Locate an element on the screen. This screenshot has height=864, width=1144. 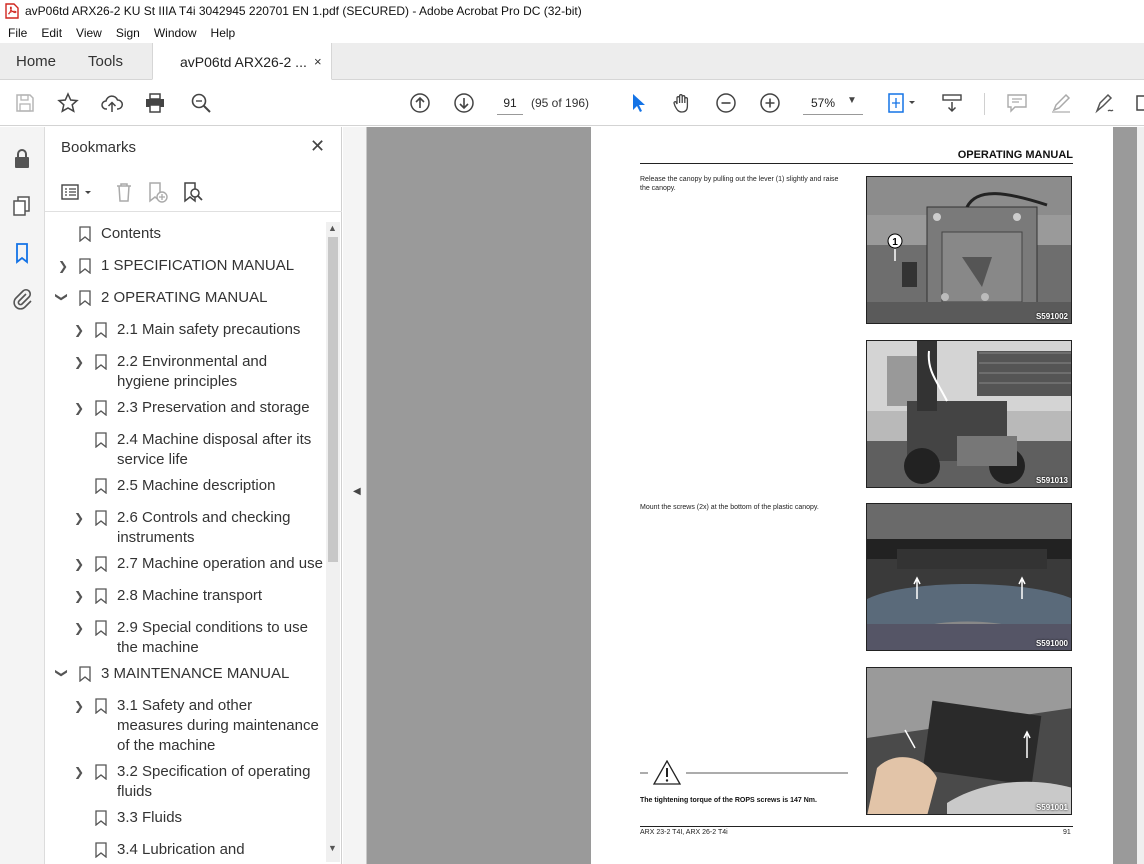
menu-file: File is located at coordinates (17, 33).